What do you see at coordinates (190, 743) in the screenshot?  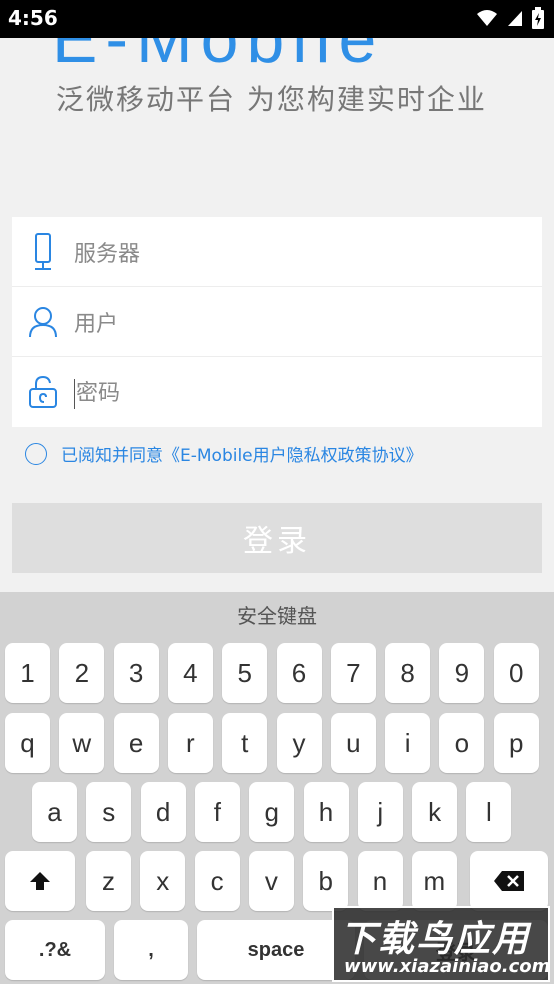 I see `key-r: r` at bounding box center [190, 743].